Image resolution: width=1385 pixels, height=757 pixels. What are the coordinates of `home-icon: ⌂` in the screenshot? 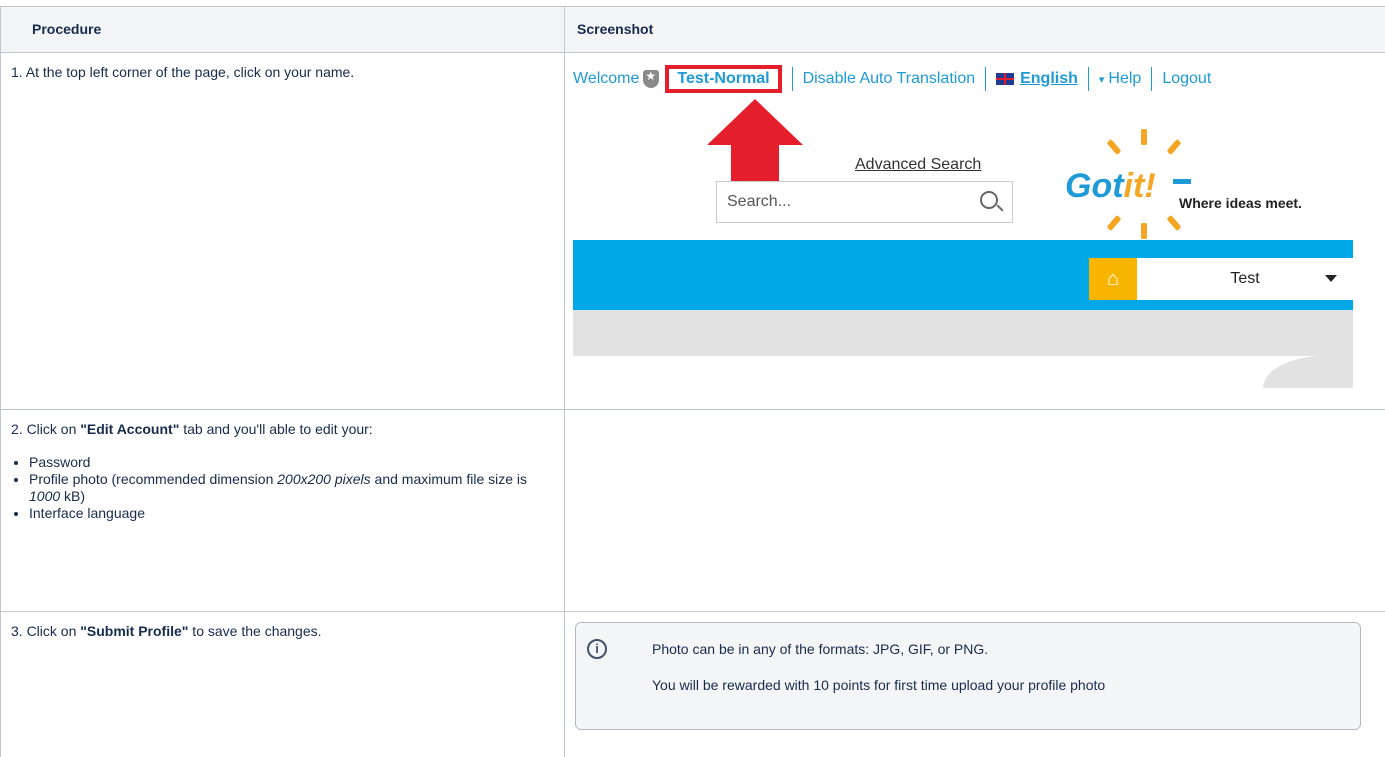 It's located at (1113, 279).